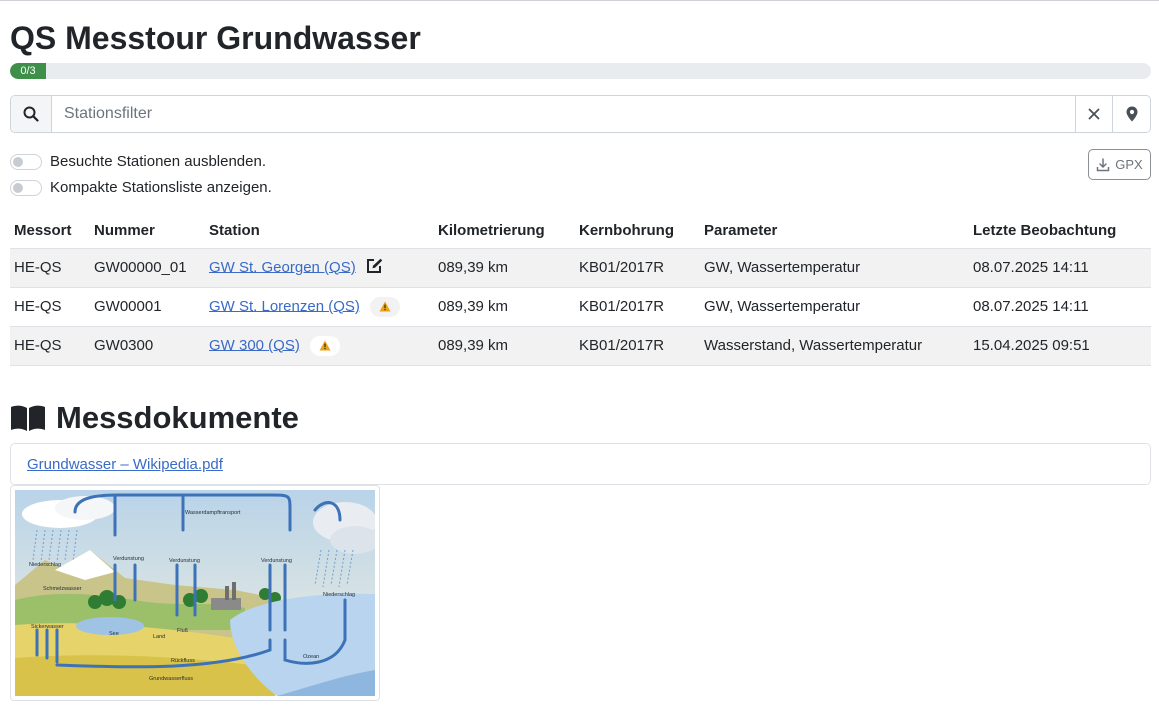 This screenshot has height=714, width=1159. I want to click on page-title: QS Messtour Grundwasser, so click(215, 38).